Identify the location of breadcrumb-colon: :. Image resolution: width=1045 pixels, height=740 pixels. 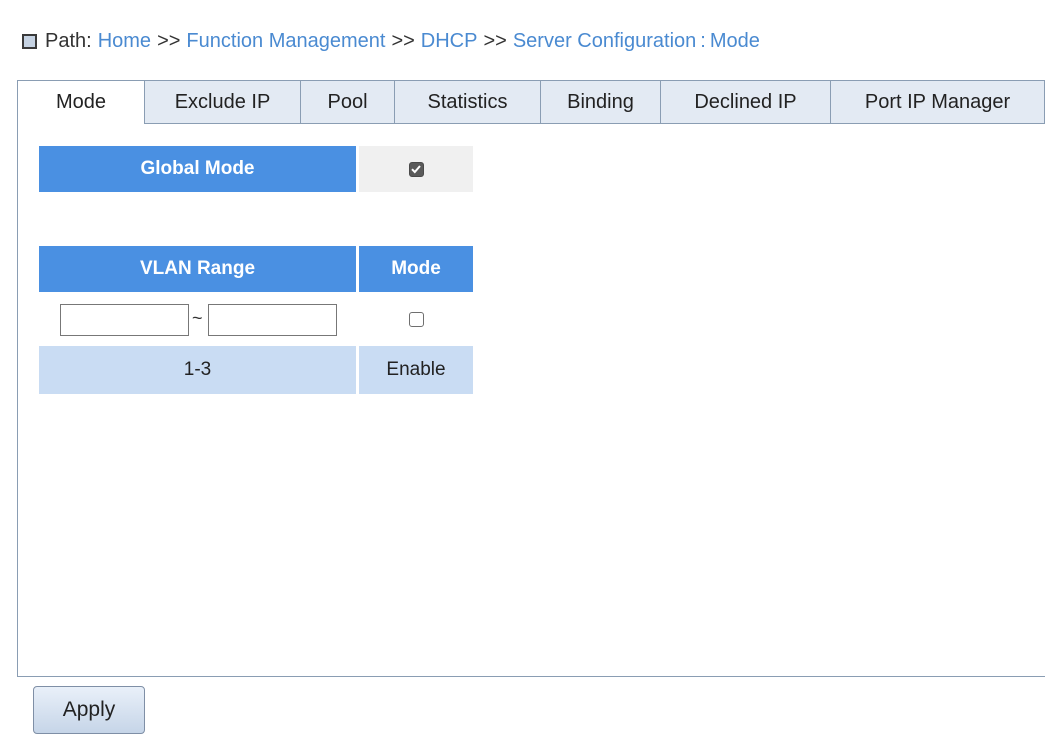
(703, 40).